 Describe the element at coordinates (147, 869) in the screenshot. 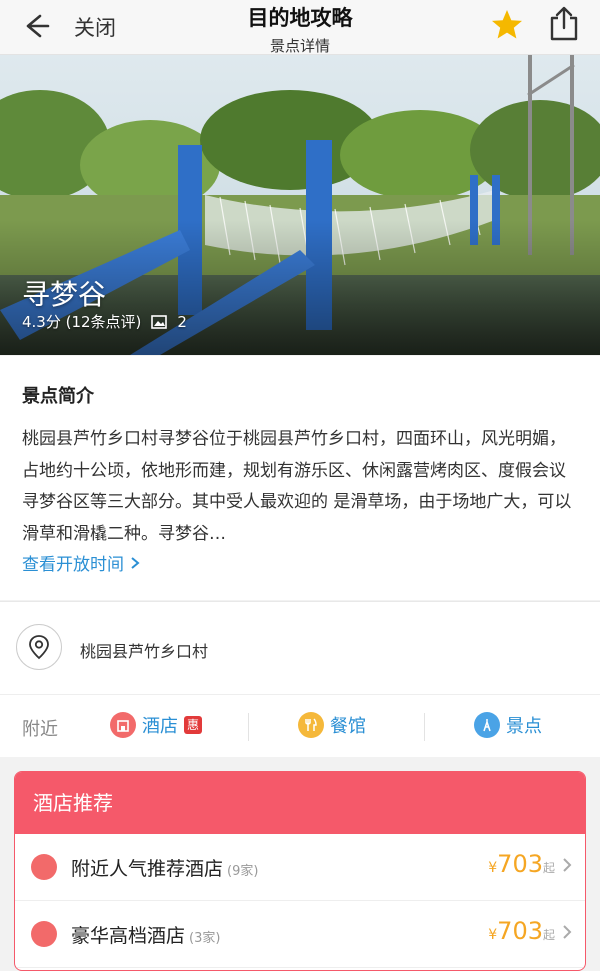

I see `hotel-row-title: 附近人气推荐酒店` at that location.